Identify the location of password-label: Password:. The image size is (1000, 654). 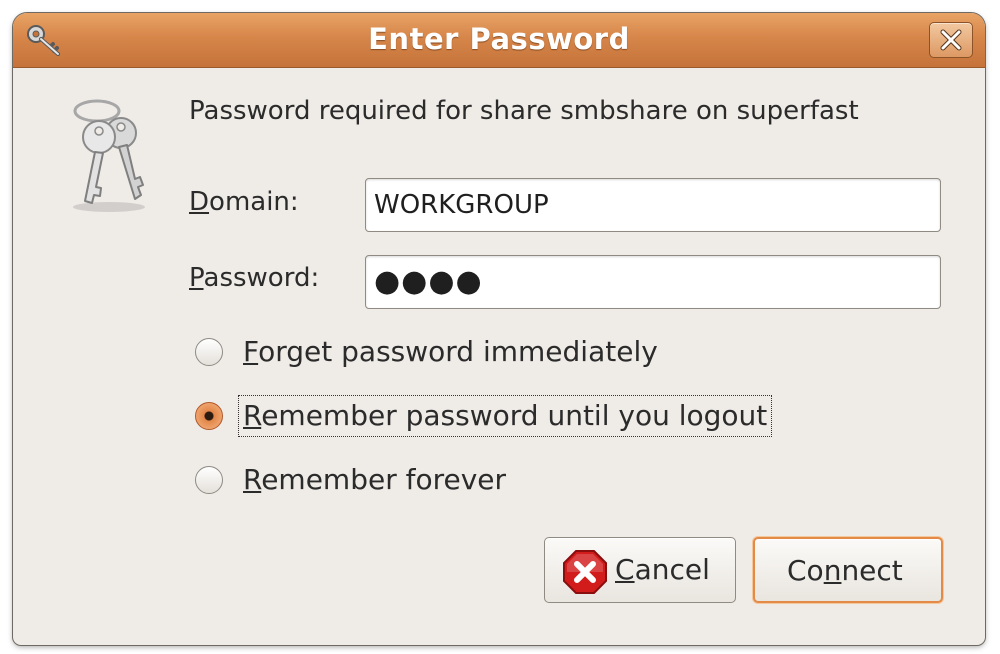
(254, 278).